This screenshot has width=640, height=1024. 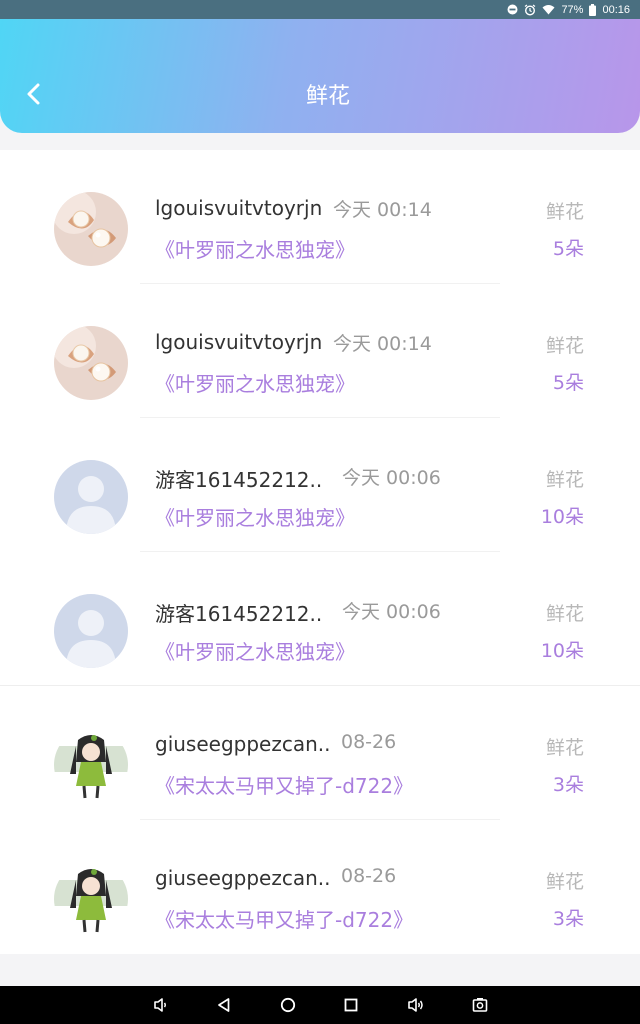 What do you see at coordinates (416, 1005) in the screenshot?
I see `volume-up-icon` at bounding box center [416, 1005].